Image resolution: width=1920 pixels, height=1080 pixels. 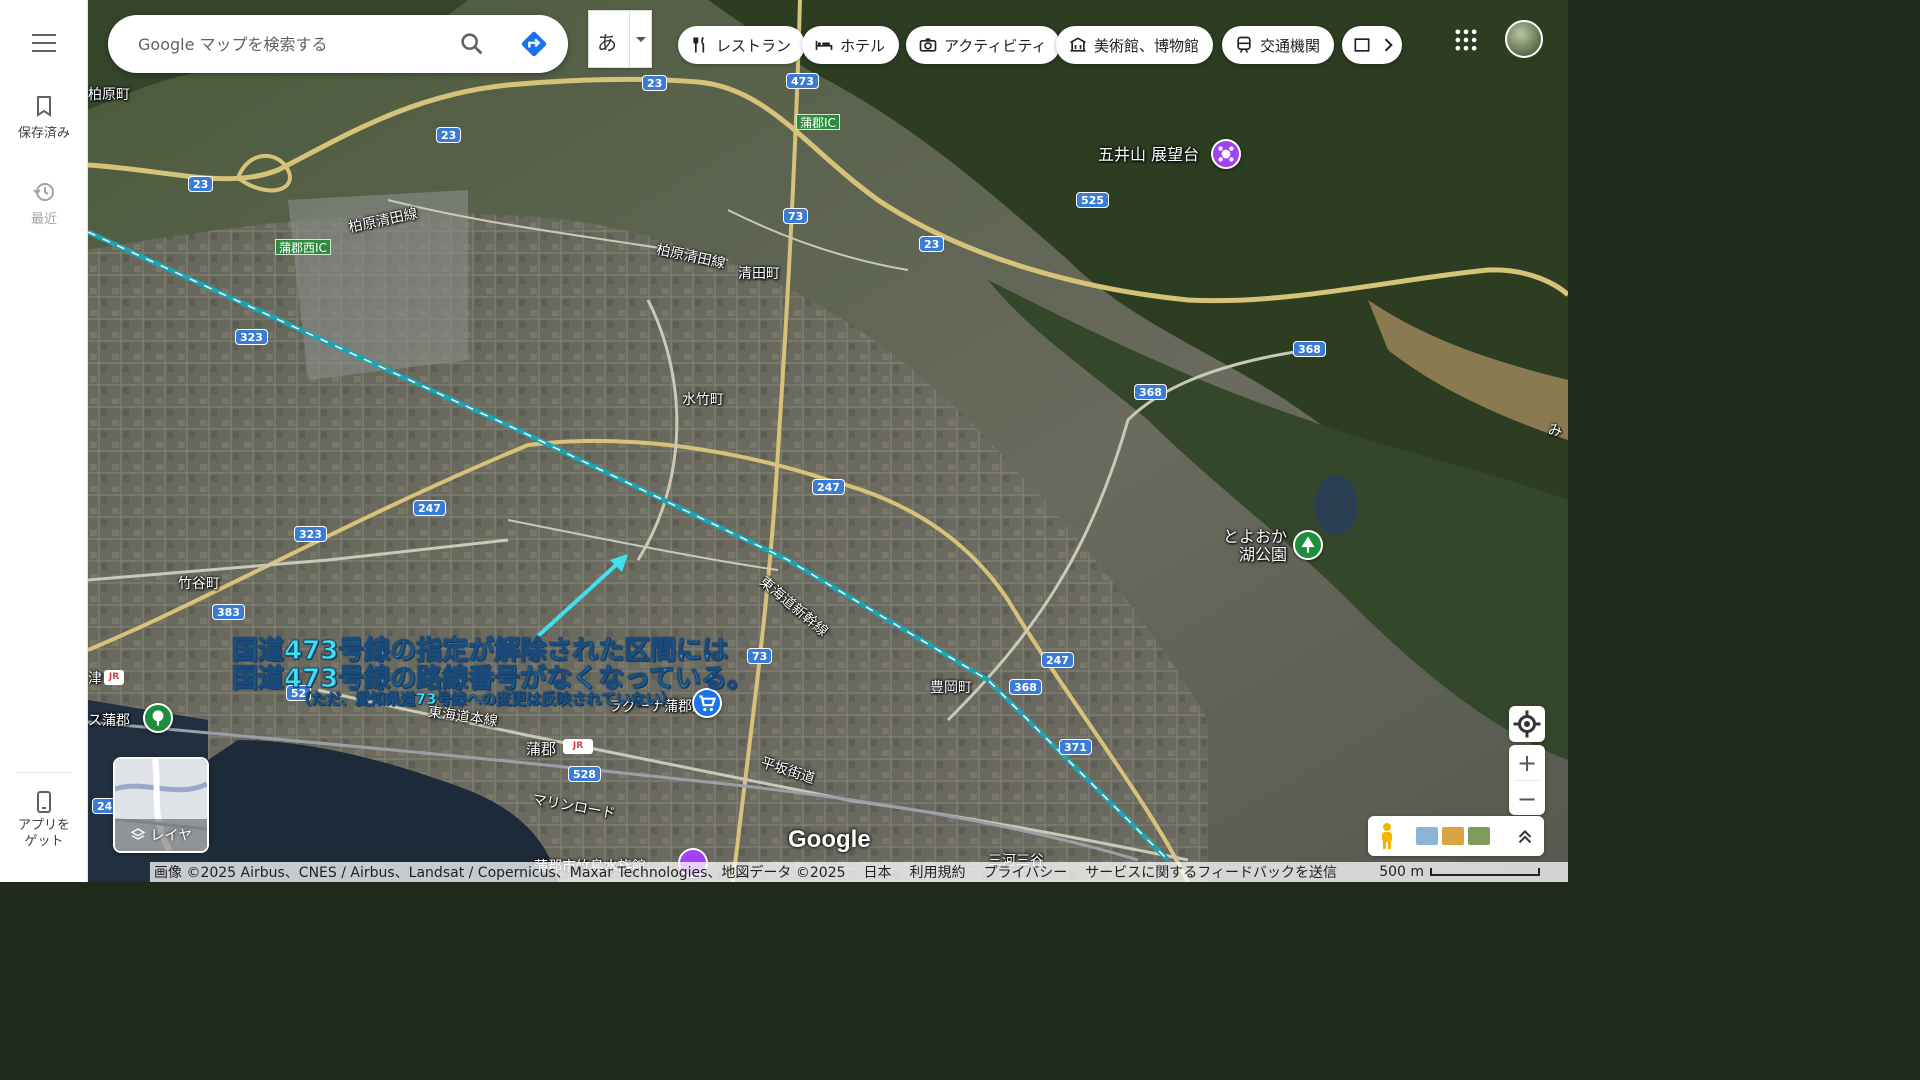 What do you see at coordinates (1075, 747) in the screenshot?
I see `route-shield: 371` at bounding box center [1075, 747].